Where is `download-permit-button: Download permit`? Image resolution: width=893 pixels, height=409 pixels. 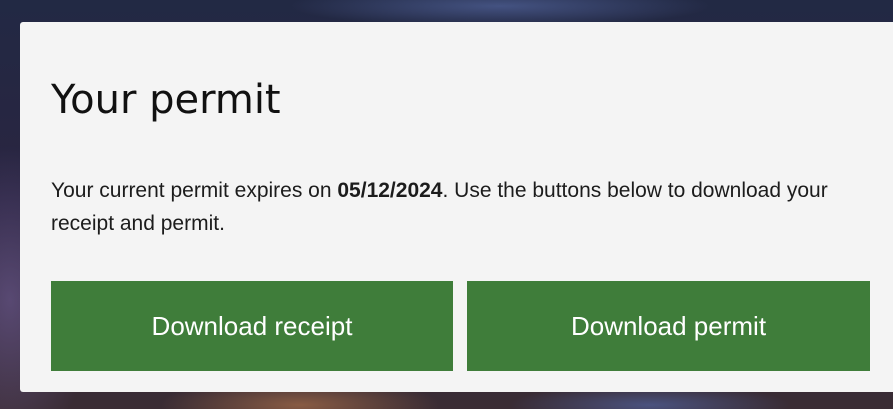
download-permit-button: Download permit is located at coordinates (668, 326).